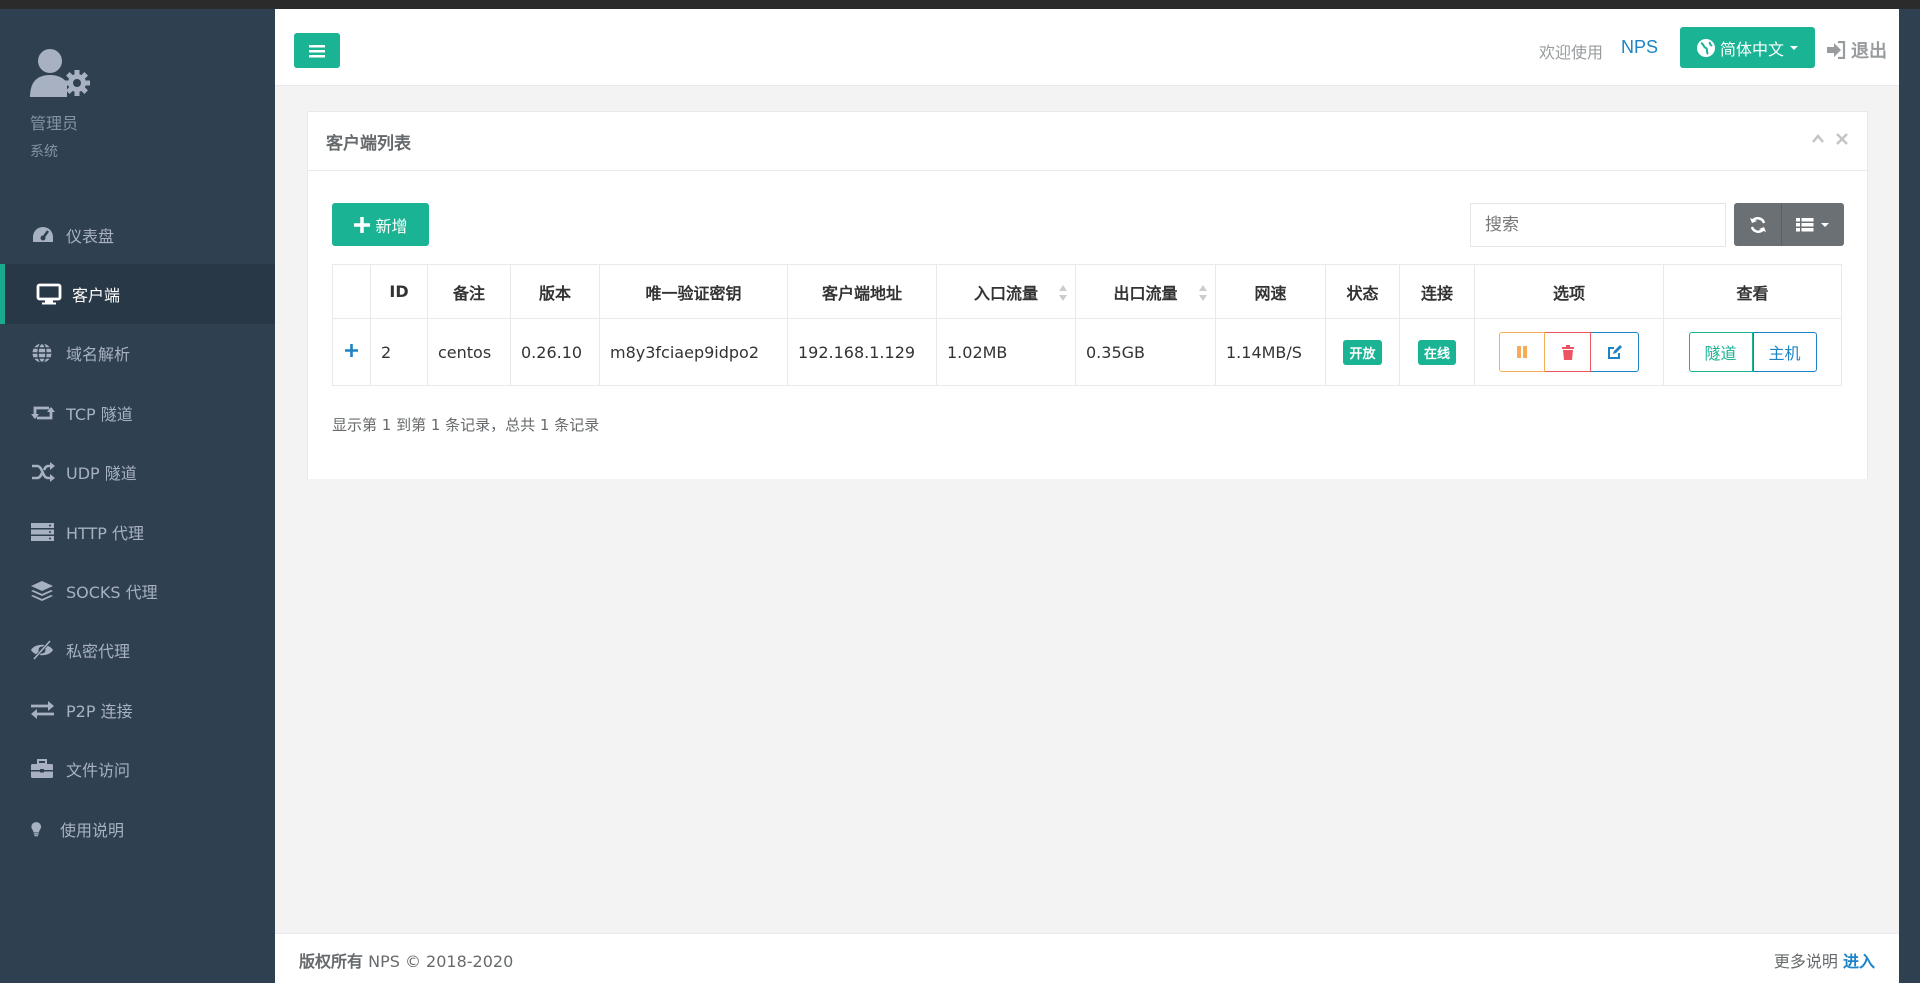 The width and height of the screenshot is (1920, 983). What do you see at coordinates (44, 152) in the screenshot?
I see `user-role: 系统` at bounding box center [44, 152].